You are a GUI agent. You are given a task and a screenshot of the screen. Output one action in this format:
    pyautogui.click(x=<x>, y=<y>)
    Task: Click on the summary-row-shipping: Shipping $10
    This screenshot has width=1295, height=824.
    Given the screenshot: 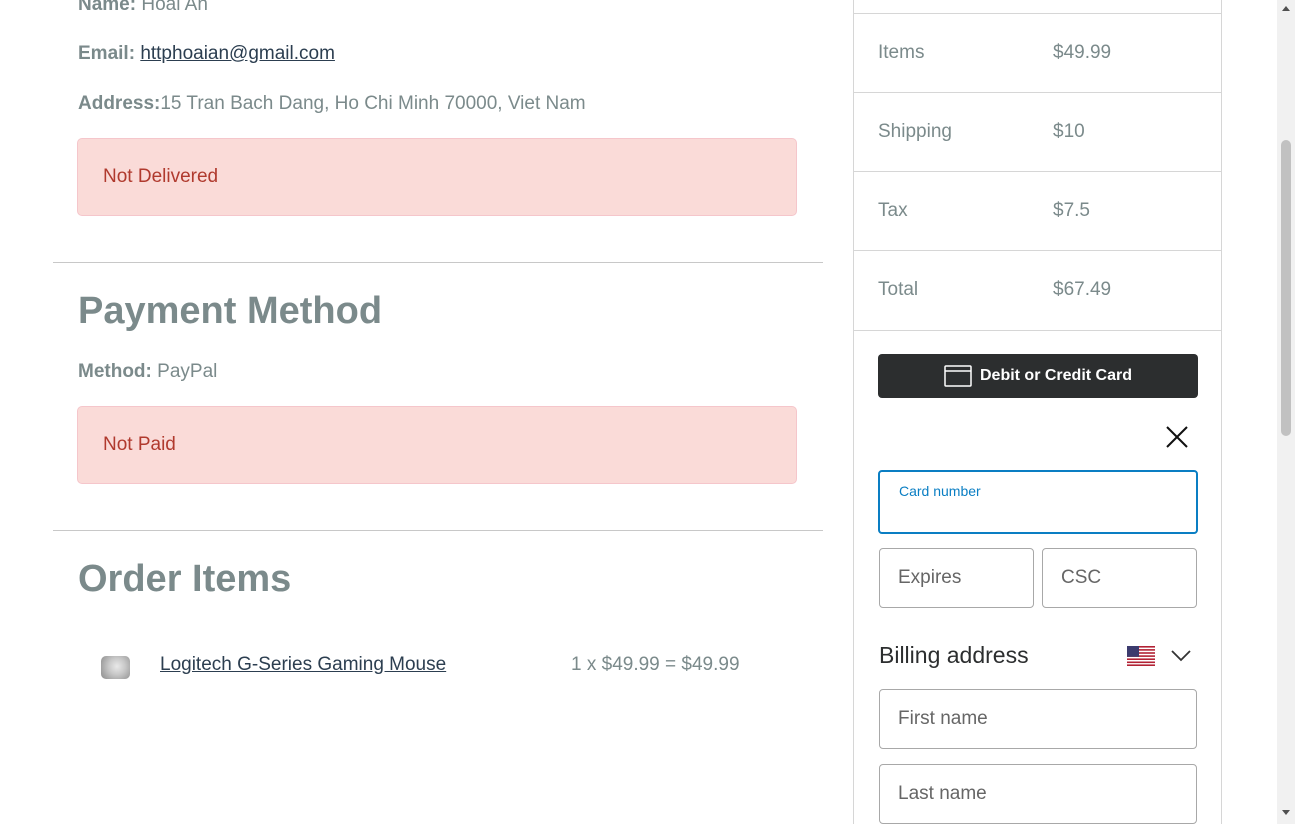 What is the action you would take?
    pyautogui.click(x=1038, y=131)
    